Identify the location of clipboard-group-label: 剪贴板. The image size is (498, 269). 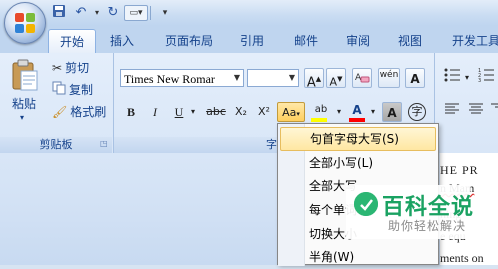
(56, 145).